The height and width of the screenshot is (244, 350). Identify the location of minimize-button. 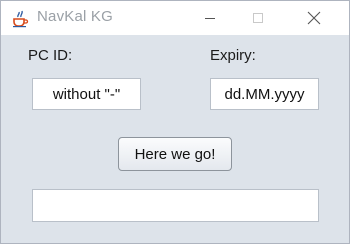
(210, 18).